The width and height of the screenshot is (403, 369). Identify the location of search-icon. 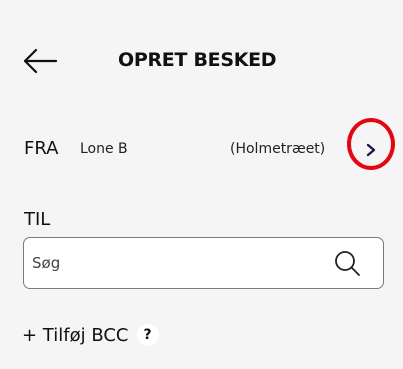
(347, 263).